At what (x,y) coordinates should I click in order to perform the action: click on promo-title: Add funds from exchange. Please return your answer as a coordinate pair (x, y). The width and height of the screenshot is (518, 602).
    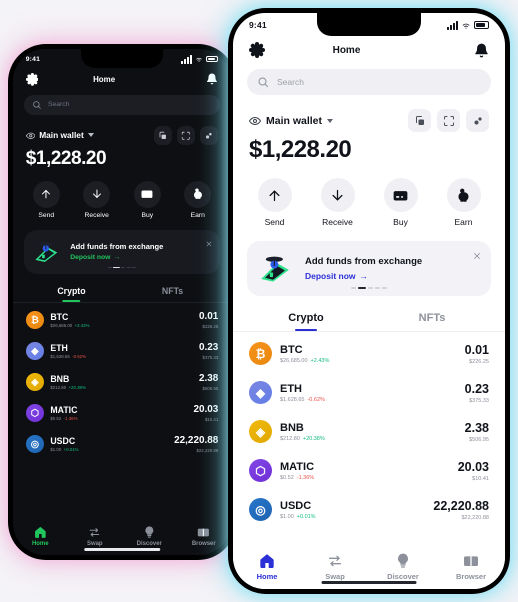
    Looking at the image, I should click on (117, 247).